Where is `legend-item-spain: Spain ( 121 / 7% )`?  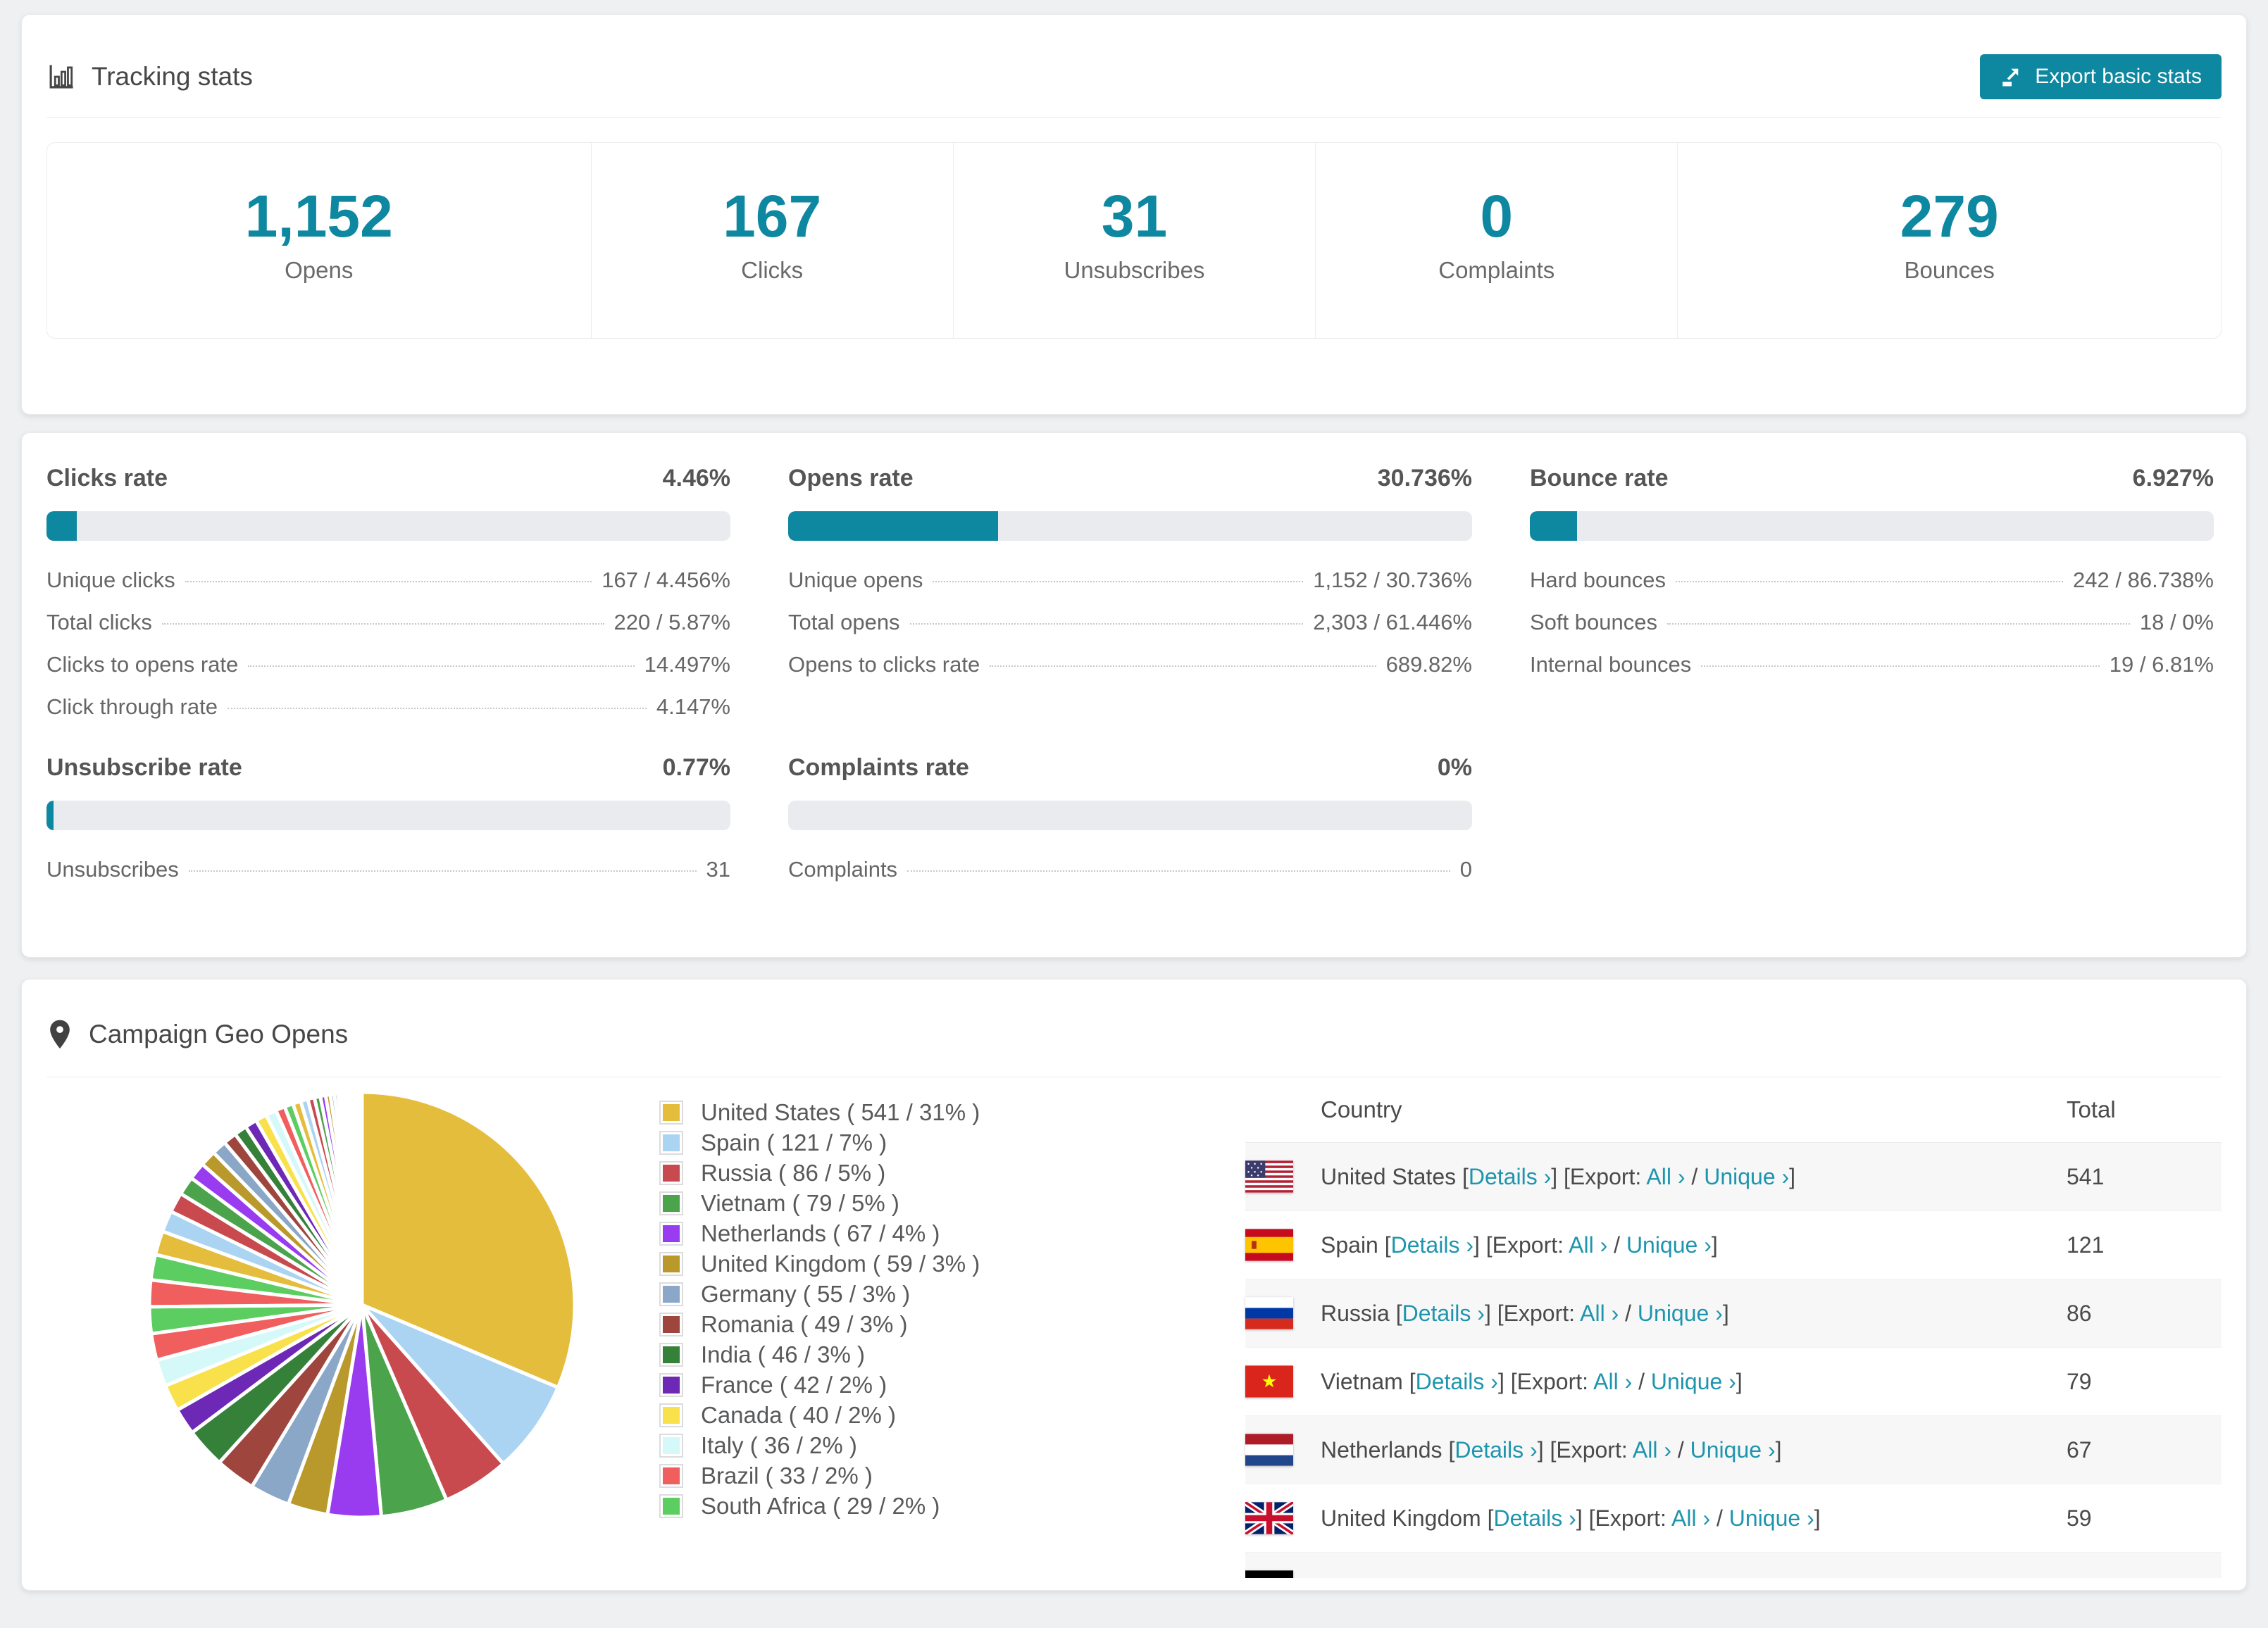 legend-item-spain: Spain ( 121 / 7% ) is located at coordinates (913, 1143).